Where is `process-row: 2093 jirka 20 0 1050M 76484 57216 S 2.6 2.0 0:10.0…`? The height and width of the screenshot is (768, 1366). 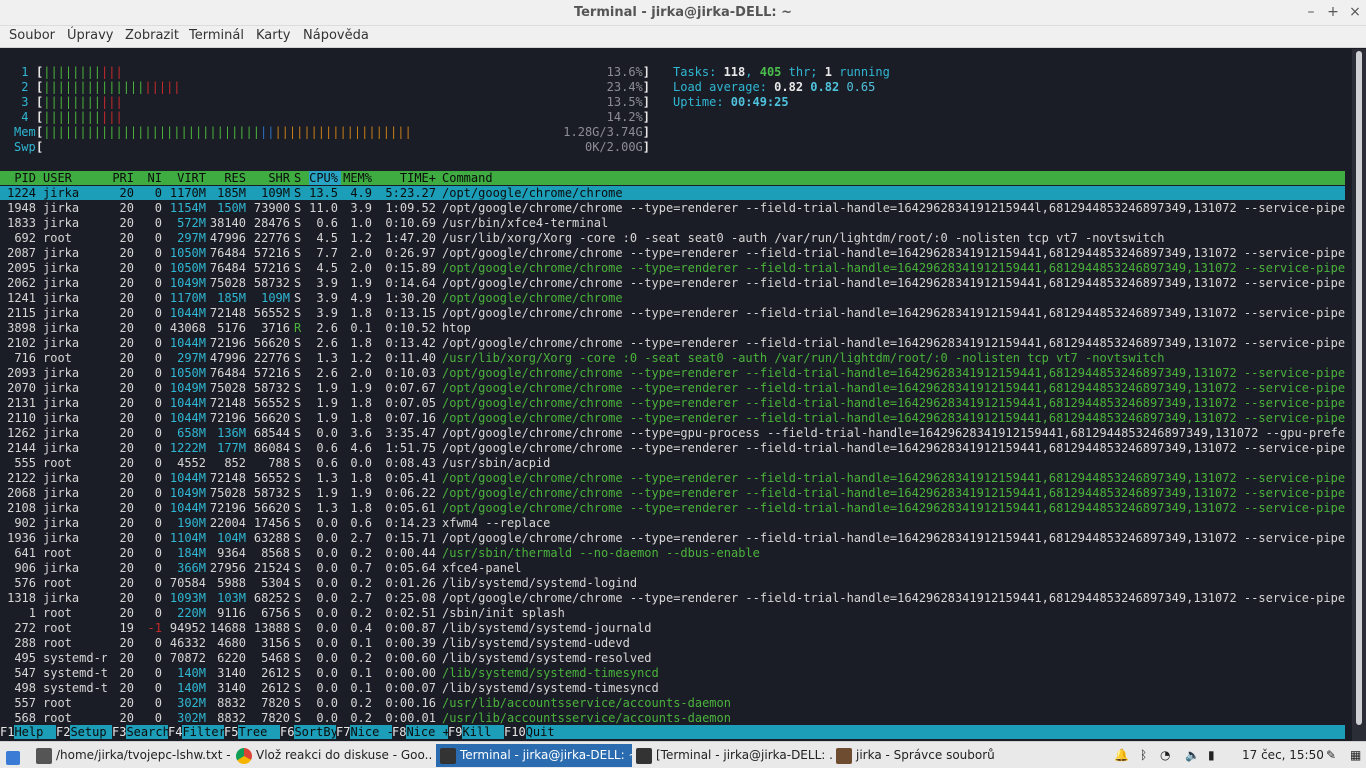 process-row: 2093 jirka 20 0 1050M 76484 57216 S 2.6 2.0 0:10.0… is located at coordinates (672, 373).